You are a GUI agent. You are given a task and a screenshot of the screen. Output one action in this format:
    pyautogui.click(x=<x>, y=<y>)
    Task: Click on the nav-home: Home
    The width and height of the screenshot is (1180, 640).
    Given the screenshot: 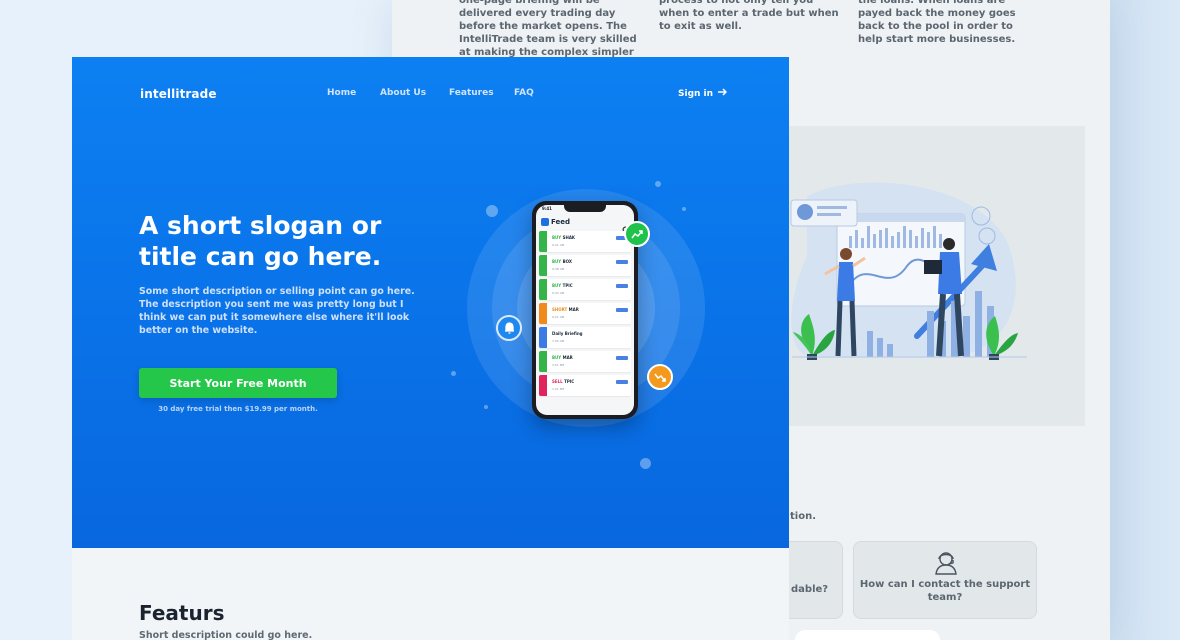 What is the action you would take?
    pyautogui.click(x=341, y=93)
    